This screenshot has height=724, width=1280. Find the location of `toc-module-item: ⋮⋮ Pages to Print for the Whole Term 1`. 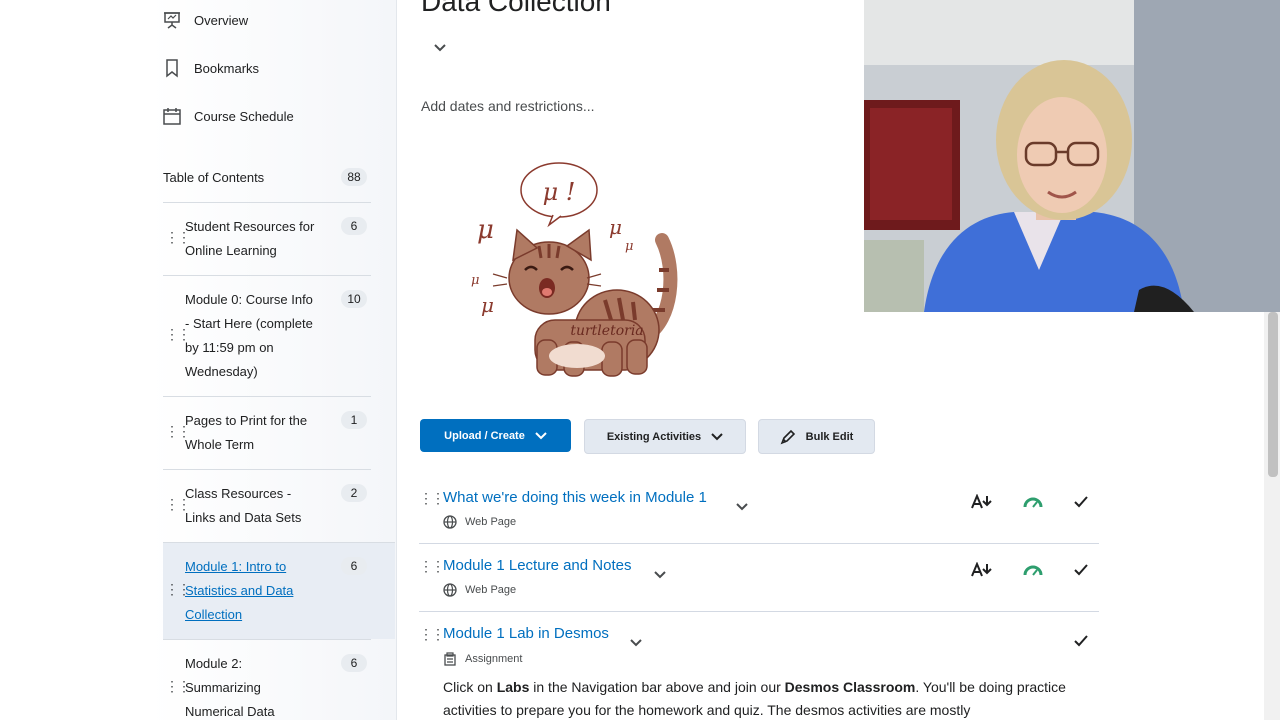

toc-module-item: ⋮⋮ Pages to Print for the Whole Term 1 is located at coordinates (267, 432).